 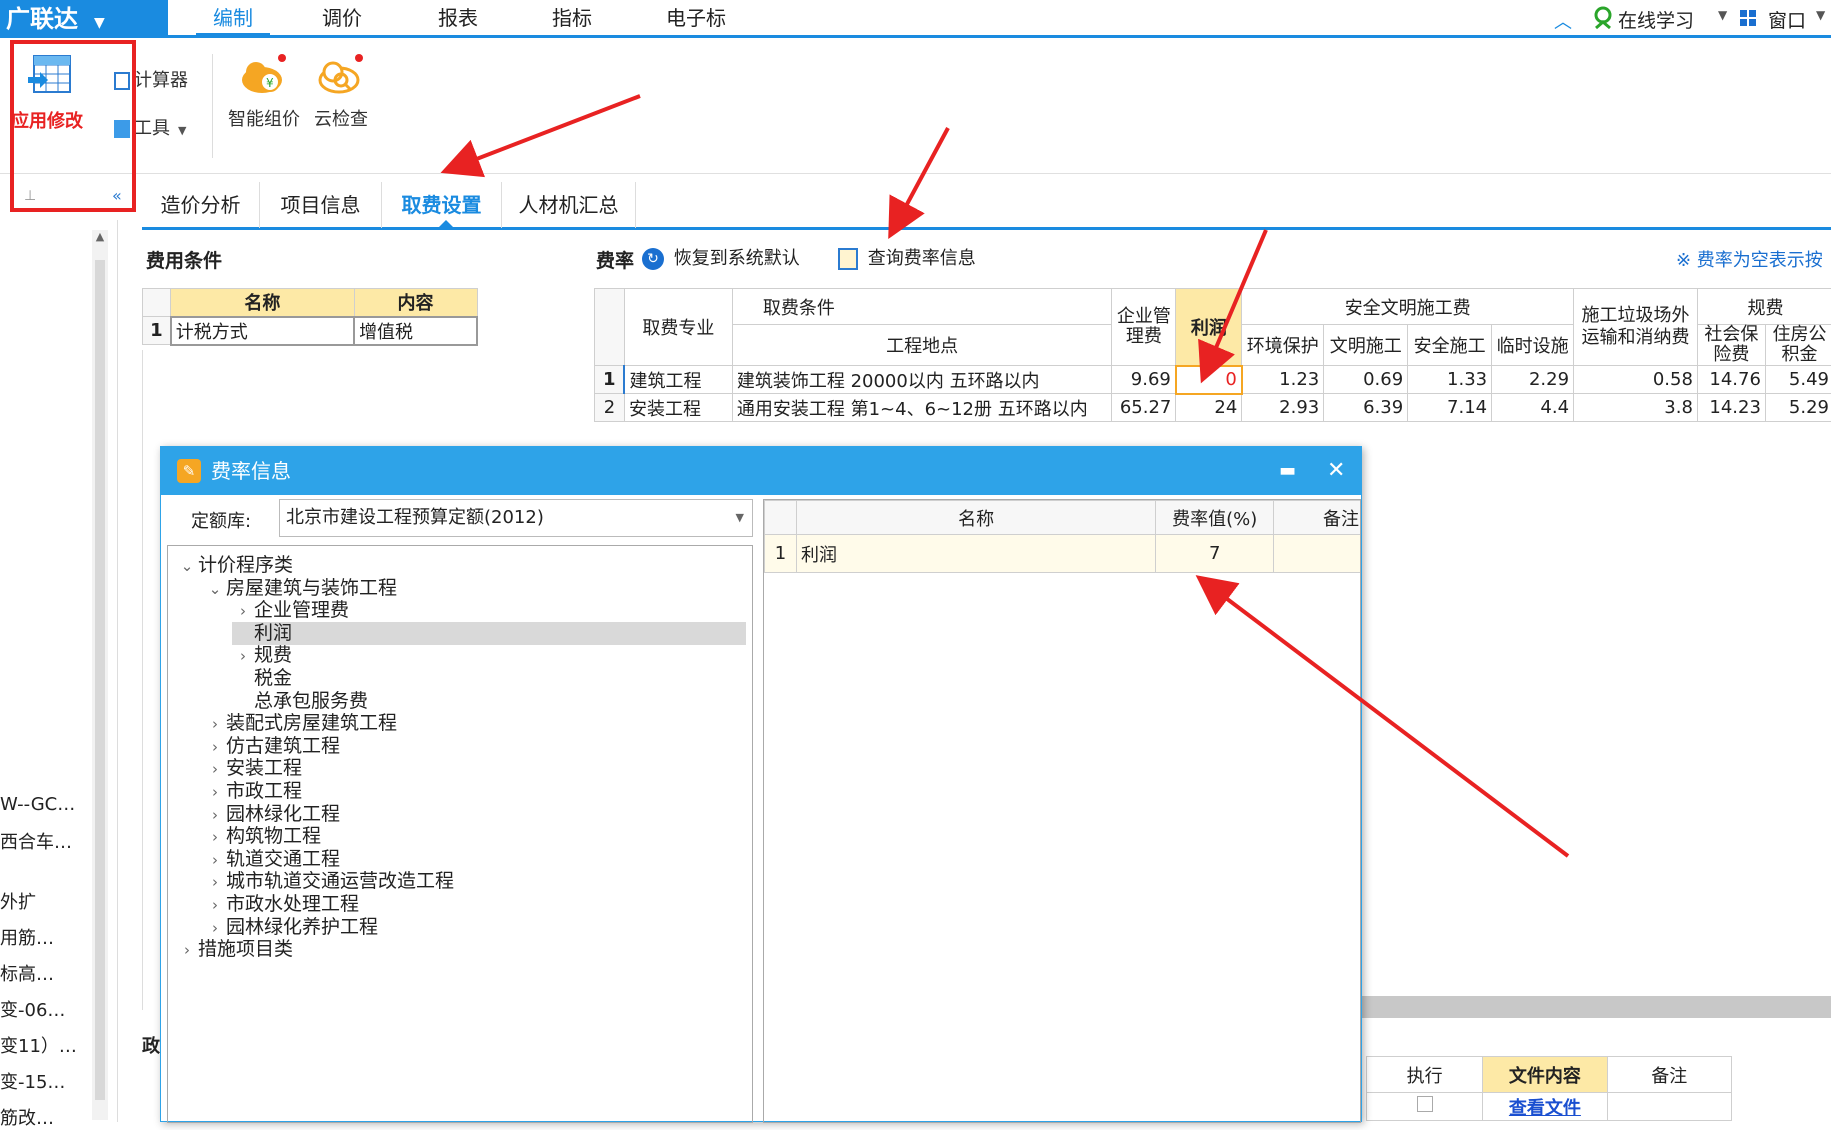 What do you see at coordinates (264, 91) in the screenshot?
I see `smart-pricing-button: ¥ 智能组价` at bounding box center [264, 91].